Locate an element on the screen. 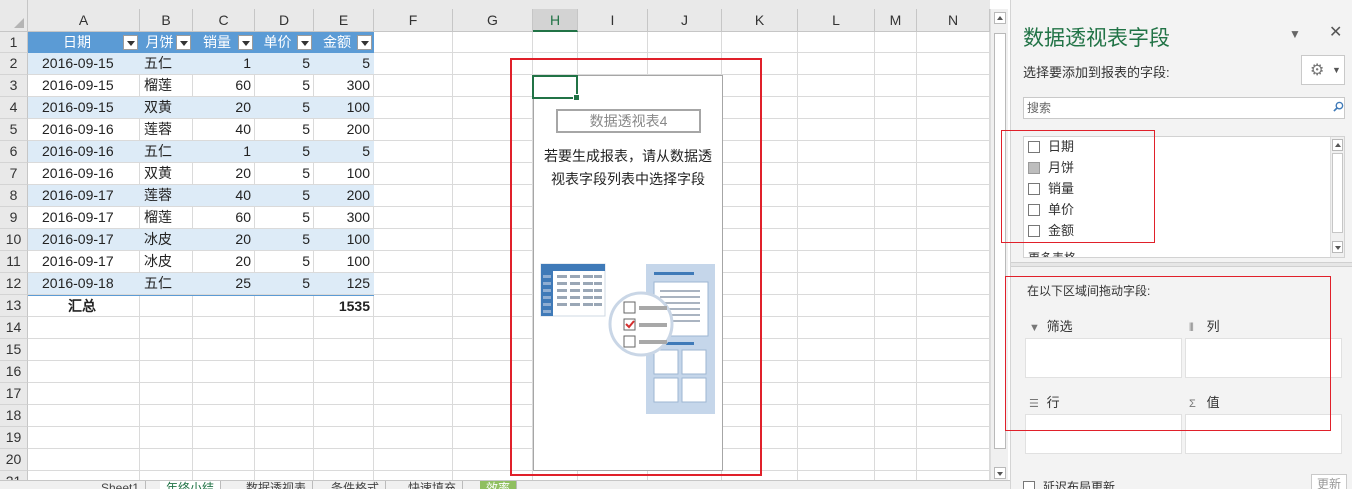 The image size is (1352, 489). scroll-thumb is located at coordinates (1337, 193).